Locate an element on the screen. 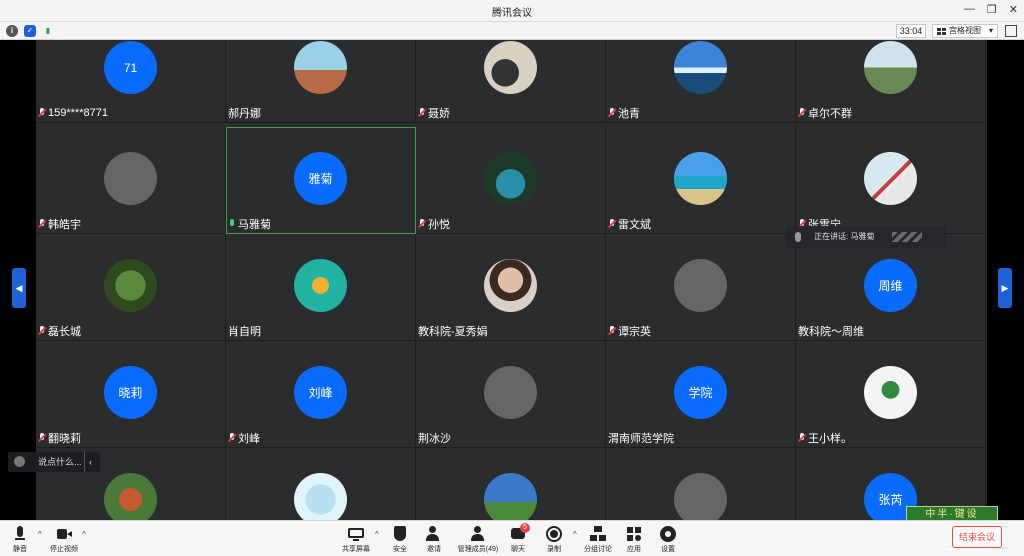 The image size is (1024, 556). invite-icon is located at coordinates (434, 534).